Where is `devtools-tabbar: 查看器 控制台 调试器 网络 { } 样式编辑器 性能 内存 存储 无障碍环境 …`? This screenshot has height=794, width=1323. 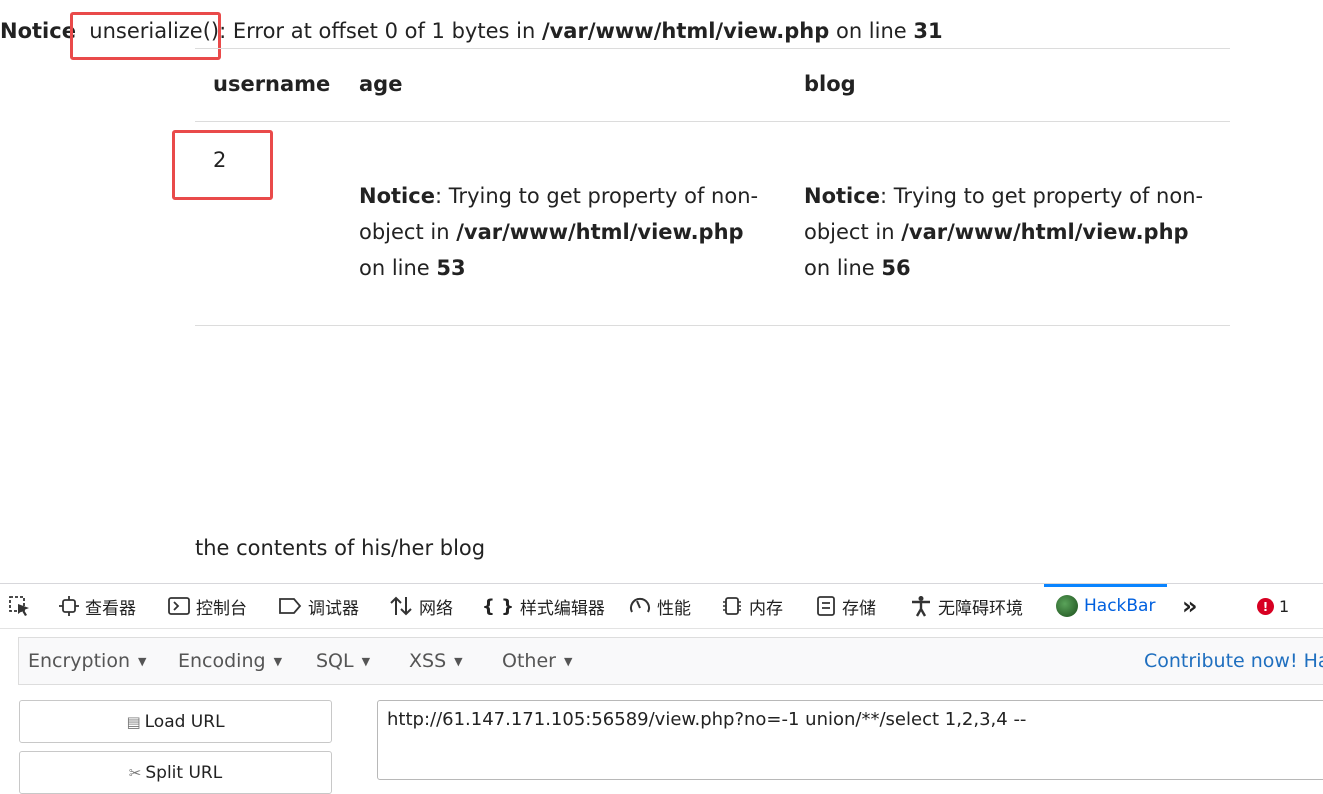 devtools-tabbar: 查看器 控制台 调试器 网络 { } 样式编辑器 性能 内存 存储 无障碍环境 … is located at coordinates (661, 606).